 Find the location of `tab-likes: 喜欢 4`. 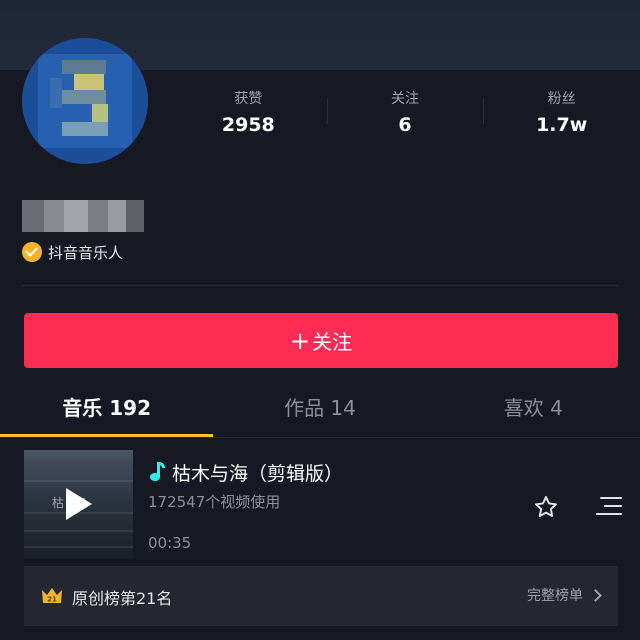

tab-likes: 喜欢 4 is located at coordinates (533, 410).